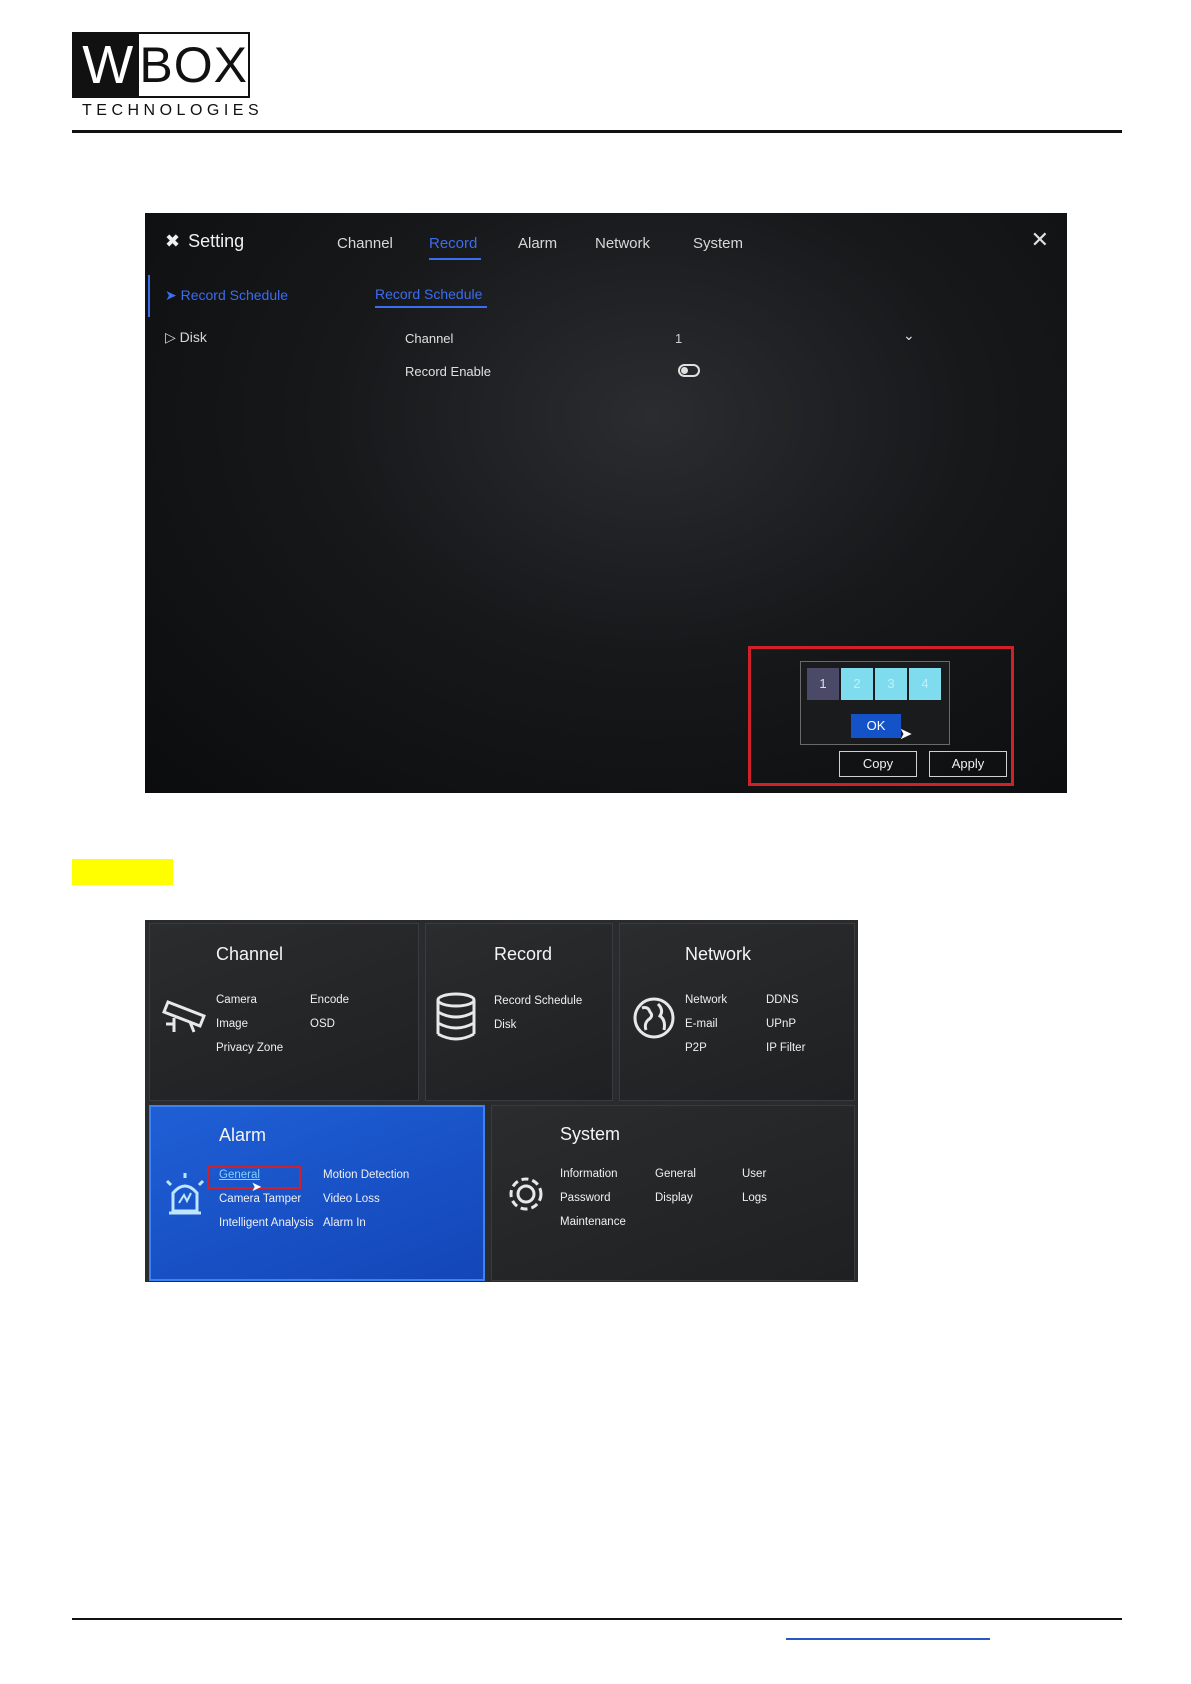 The width and height of the screenshot is (1191, 1684). What do you see at coordinates (589, 1174) in the screenshot?
I see `menu-item-information: Information` at bounding box center [589, 1174].